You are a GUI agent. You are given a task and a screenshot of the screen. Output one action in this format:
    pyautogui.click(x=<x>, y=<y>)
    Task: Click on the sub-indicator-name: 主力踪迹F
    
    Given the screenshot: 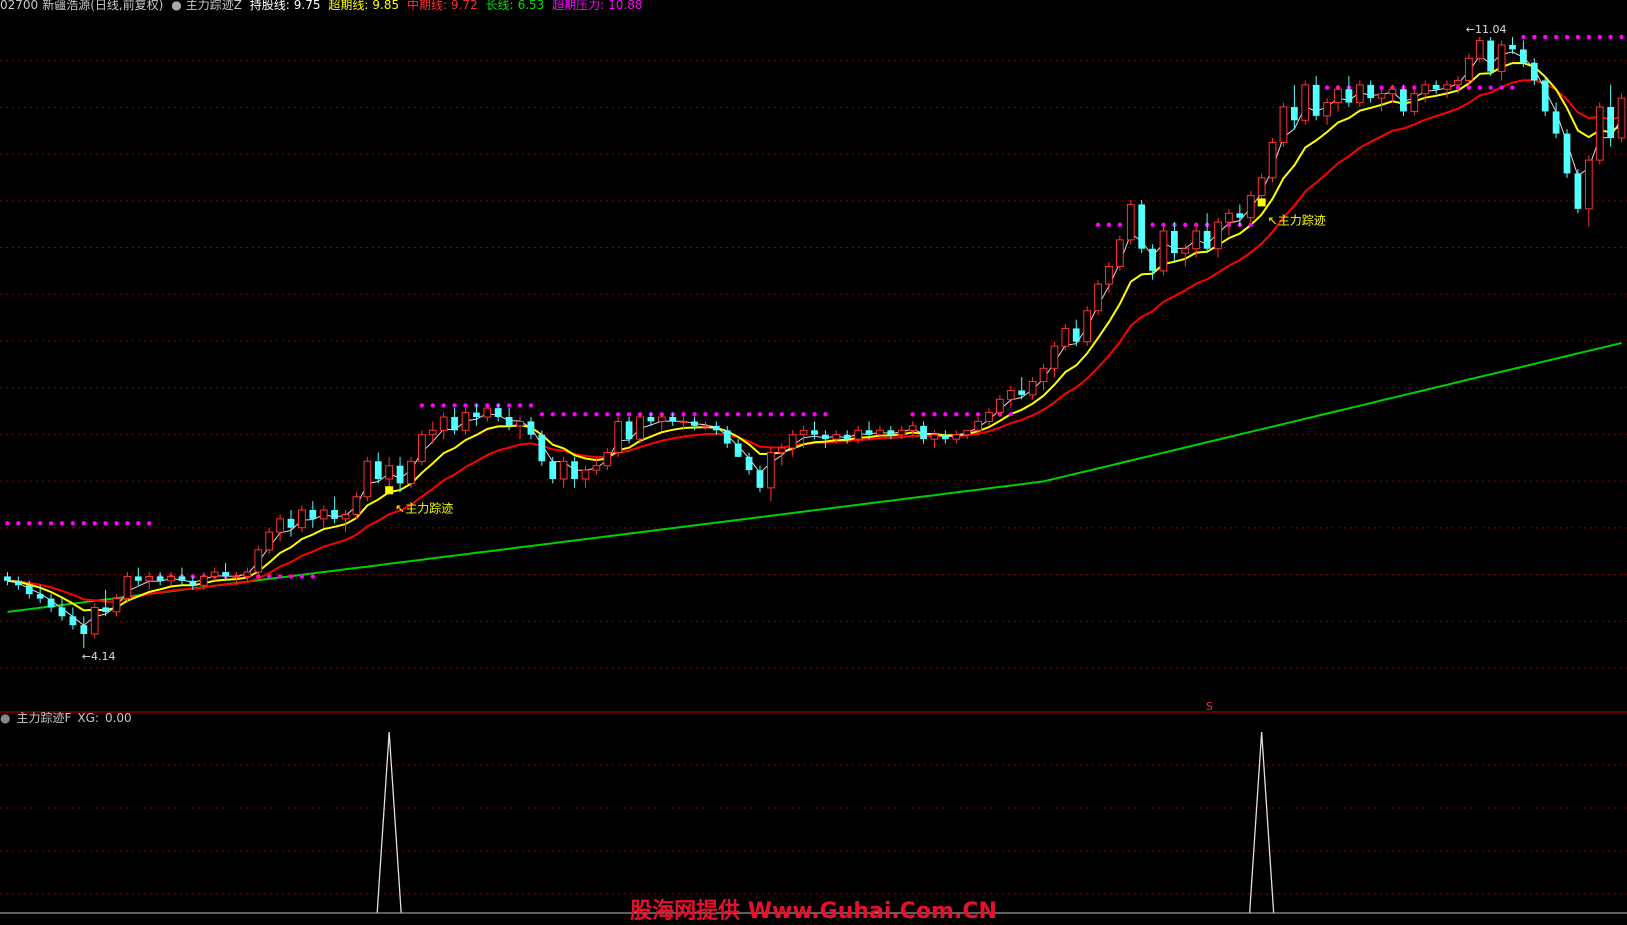 What is the action you would take?
    pyautogui.click(x=43, y=718)
    